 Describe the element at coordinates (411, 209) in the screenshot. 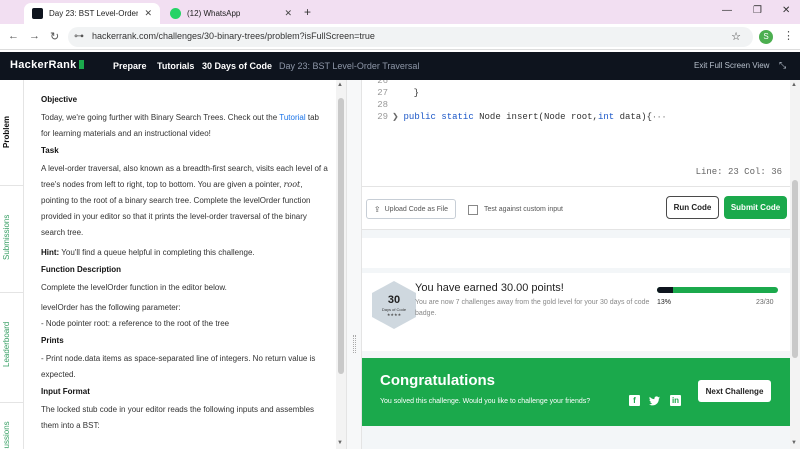

I see `upload-code-button: ⇪ Upload Code as File` at that location.